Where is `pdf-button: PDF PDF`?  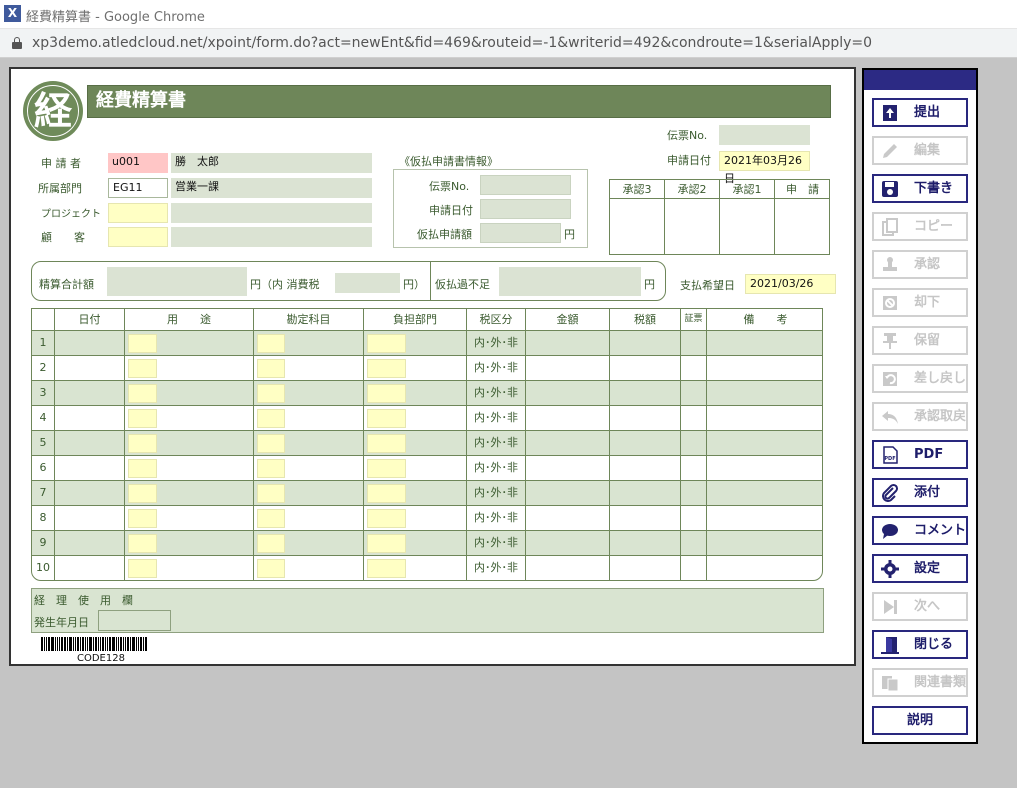 pdf-button: PDF PDF is located at coordinates (920, 454).